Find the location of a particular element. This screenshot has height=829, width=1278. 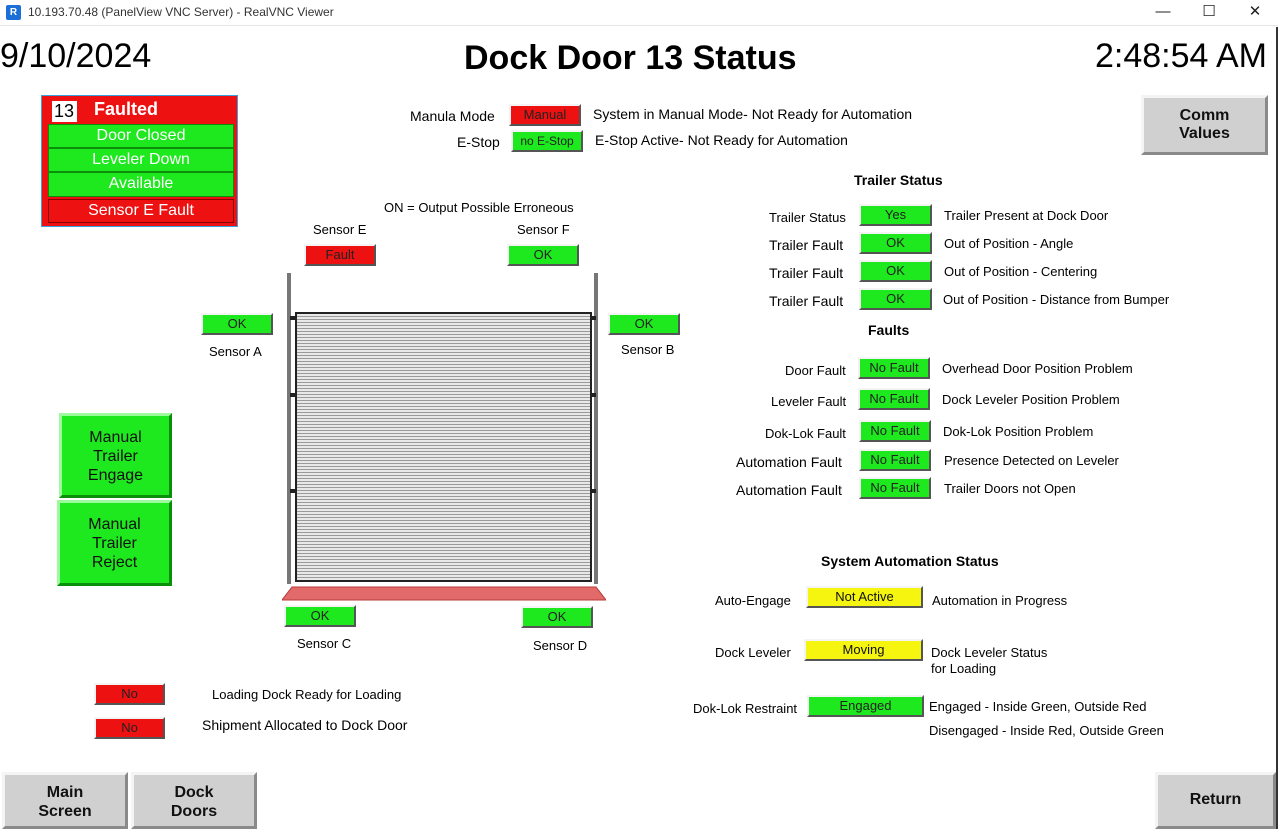

automation-fault-doors-desc: Trailer Doors not Open is located at coordinates (1010, 488).